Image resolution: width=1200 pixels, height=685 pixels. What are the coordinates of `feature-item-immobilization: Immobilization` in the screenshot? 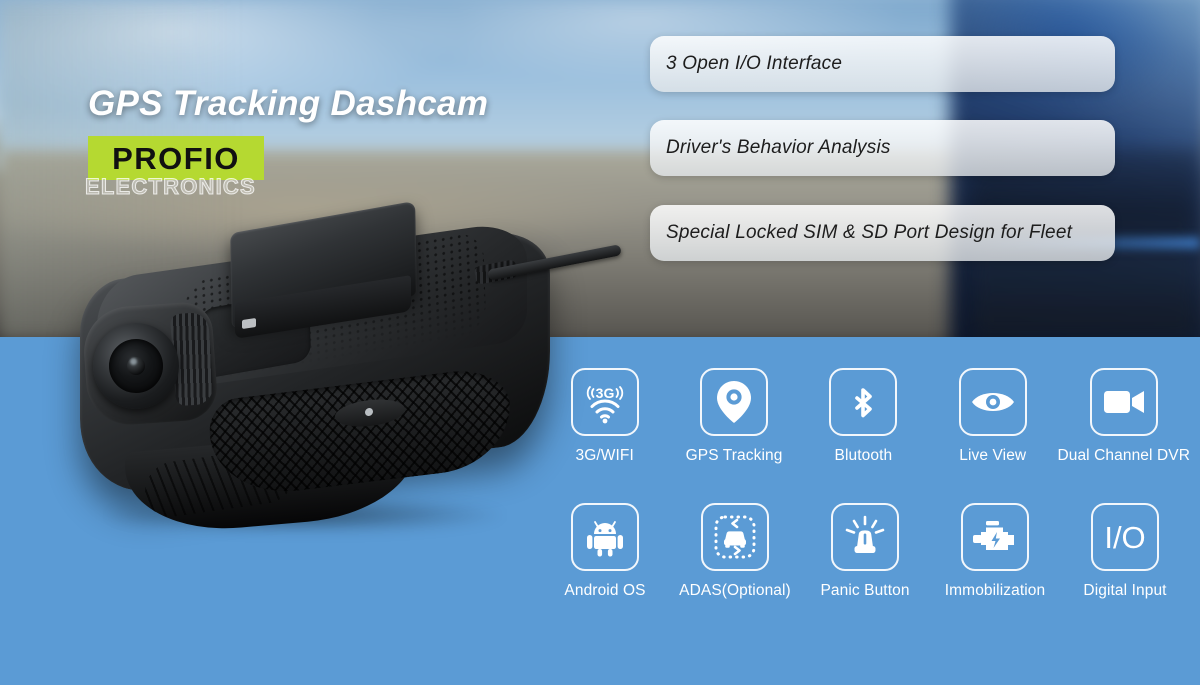 It's located at (995, 563).